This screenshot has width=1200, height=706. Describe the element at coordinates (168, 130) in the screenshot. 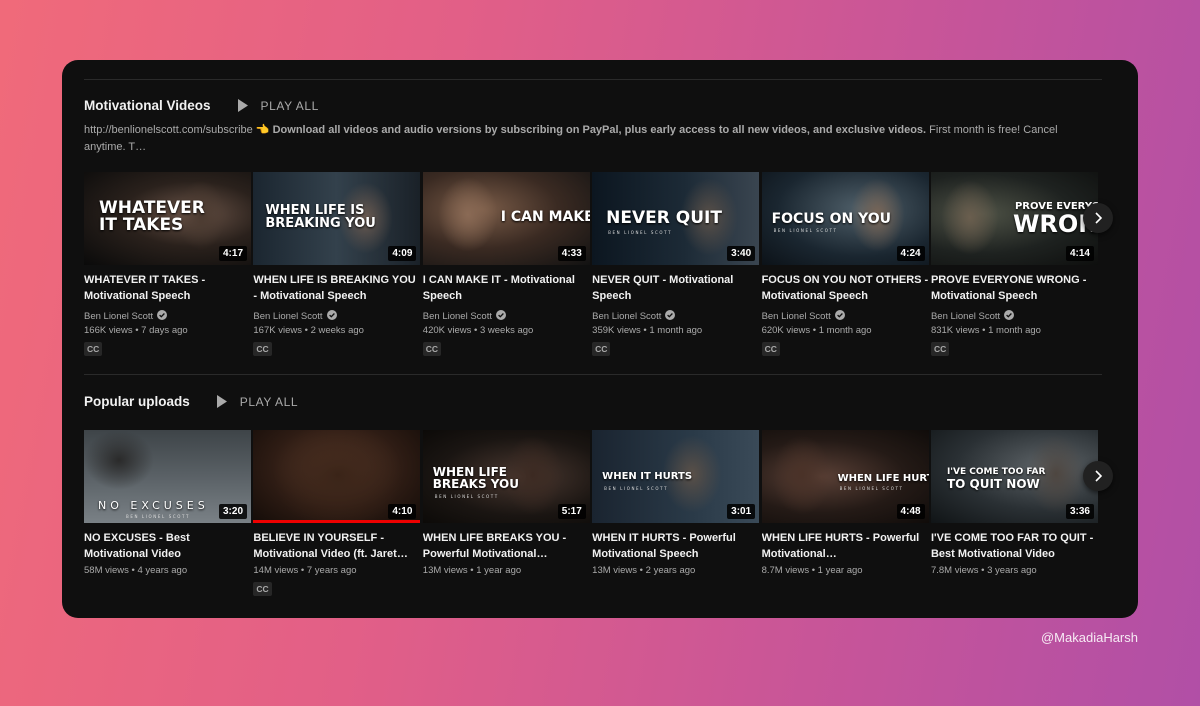

I see `description-link: http://benlionelscott.com/subscribe` at that location.